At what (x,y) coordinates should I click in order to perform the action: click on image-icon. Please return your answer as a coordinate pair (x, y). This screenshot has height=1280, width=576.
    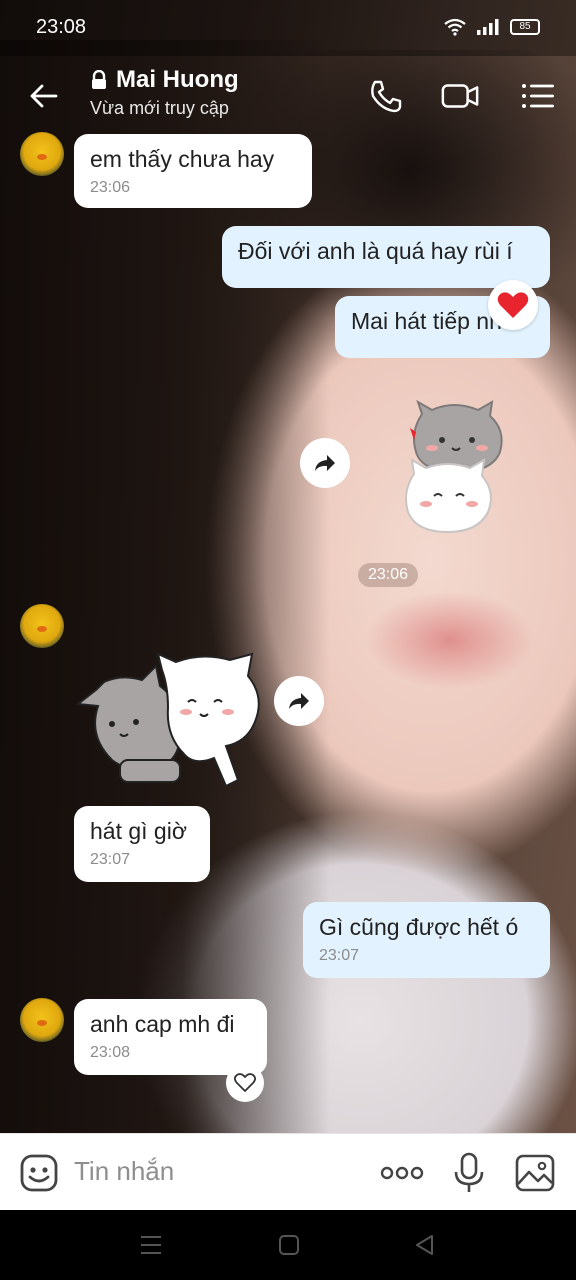
    Looking at the image, I should click on (535, 1173).